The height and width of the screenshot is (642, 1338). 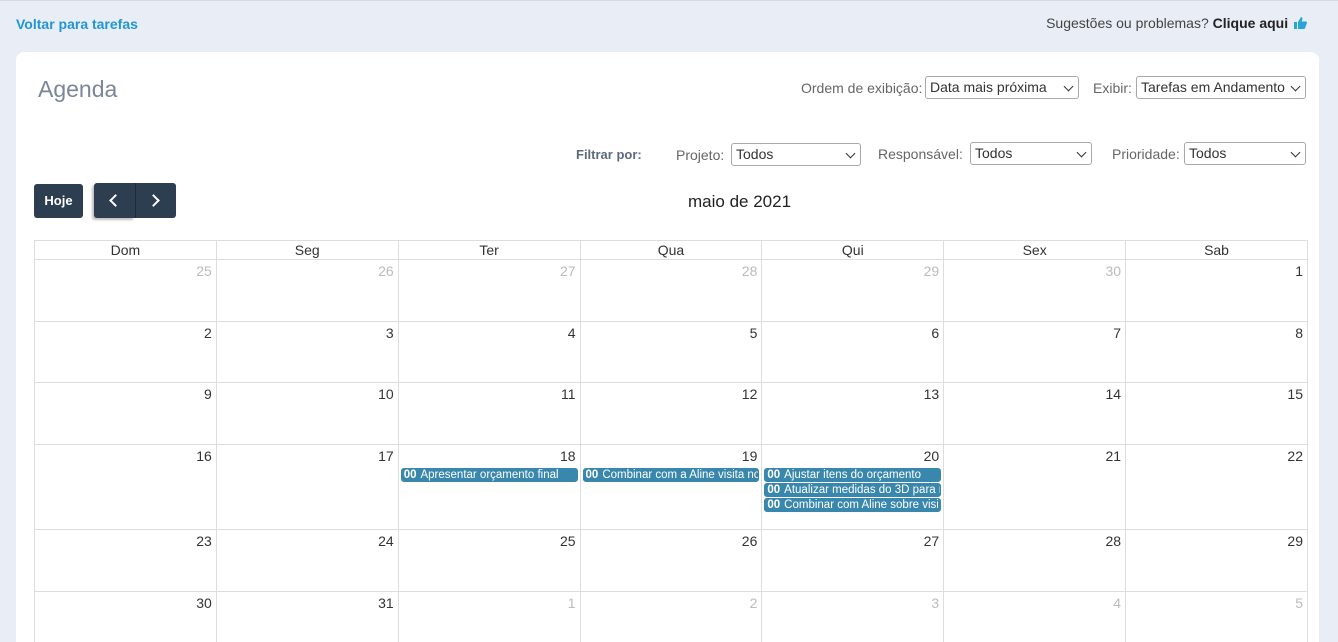 I want to click on show-label: Exibir:, so click(x=1112, y=88).